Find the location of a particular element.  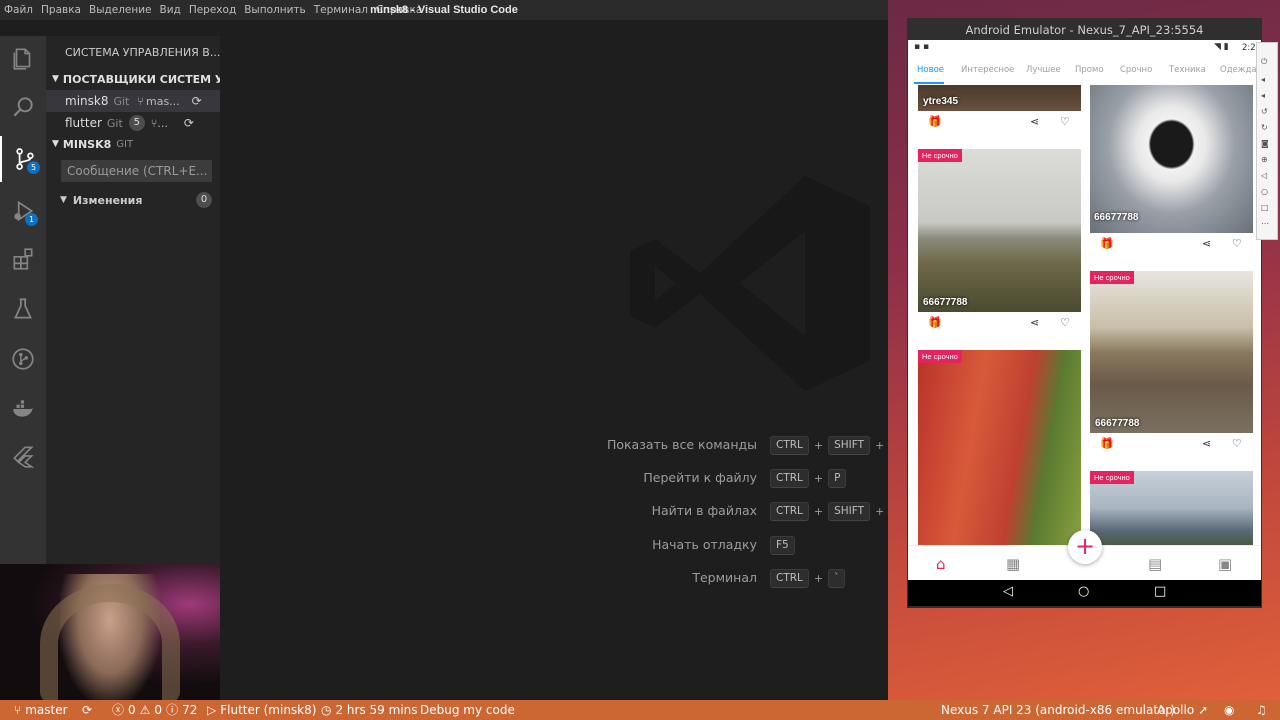

window-title: minsk8 - Visual Studio Code is located at coordinates (444, 10).